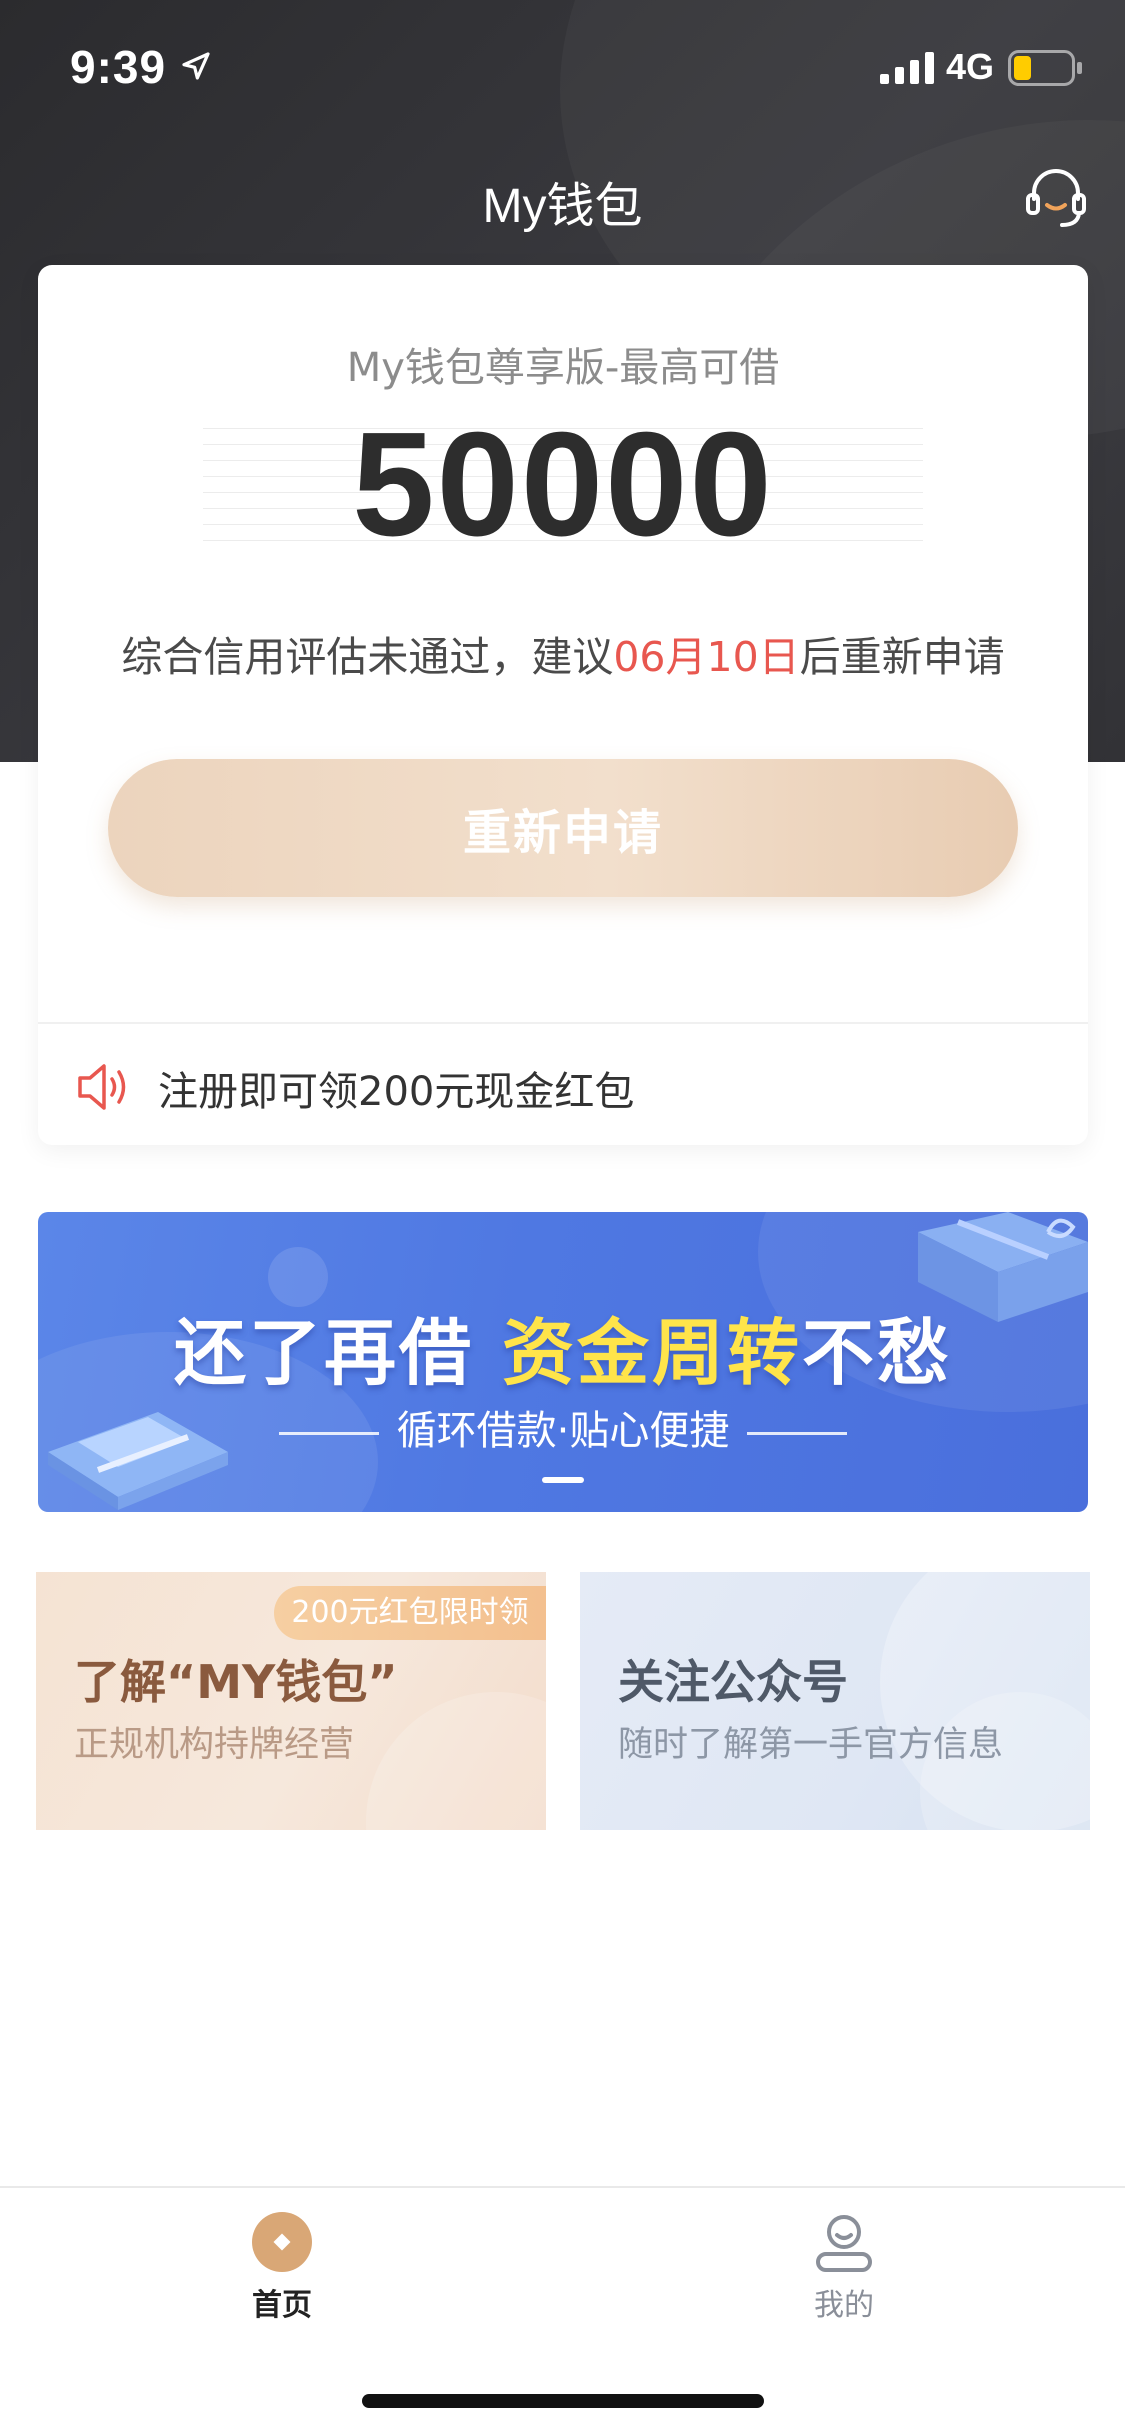  Describe the element at coordinates (706, 657) in the screenshot. I see `notice-date: 06月10日` at that location.